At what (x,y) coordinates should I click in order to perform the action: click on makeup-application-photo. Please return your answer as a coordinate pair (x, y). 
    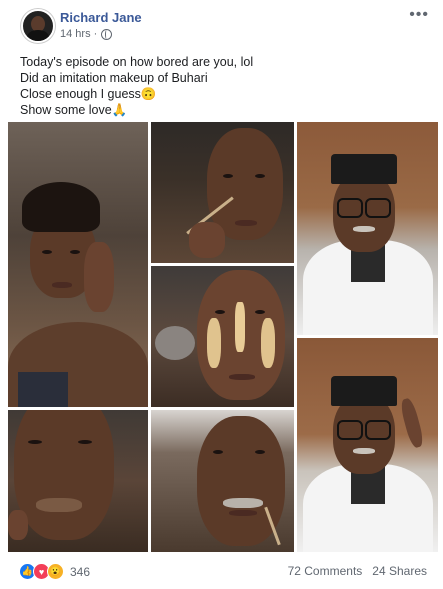
    Looking at the image, I should click on (222, 192).